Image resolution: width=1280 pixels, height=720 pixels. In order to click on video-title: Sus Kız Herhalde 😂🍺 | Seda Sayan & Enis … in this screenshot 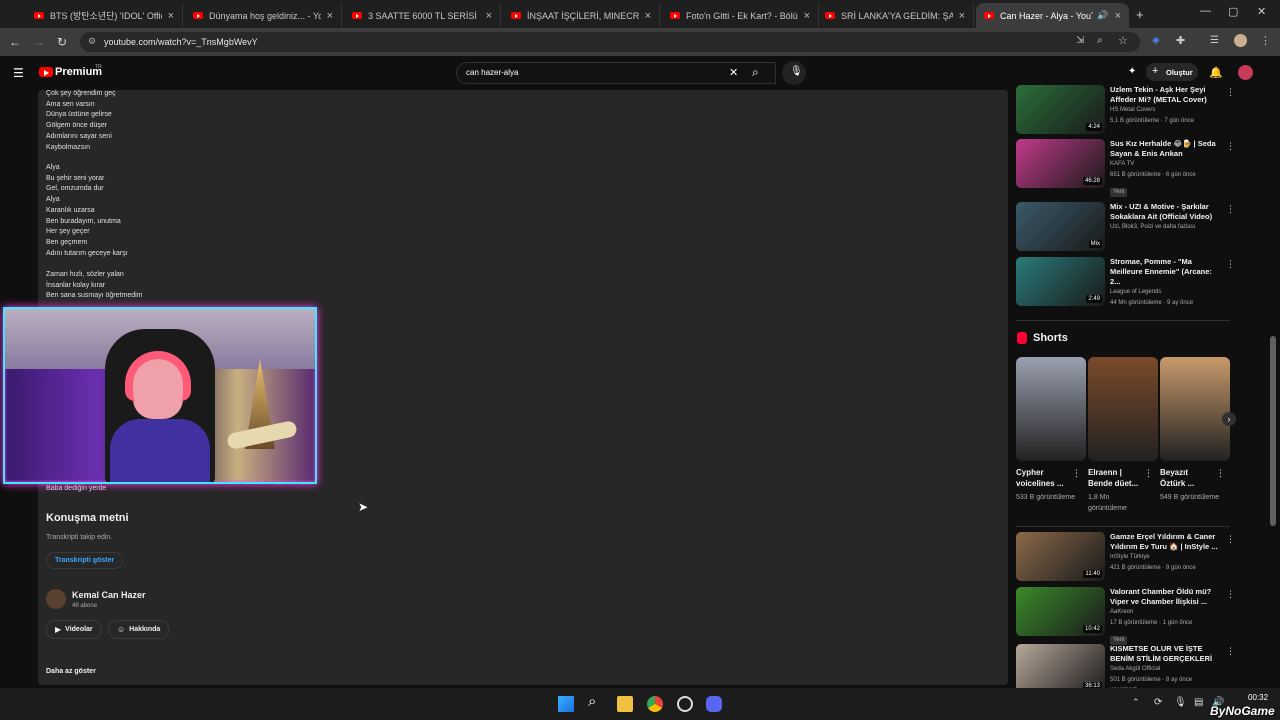, I will do `click(1165, 149)`.